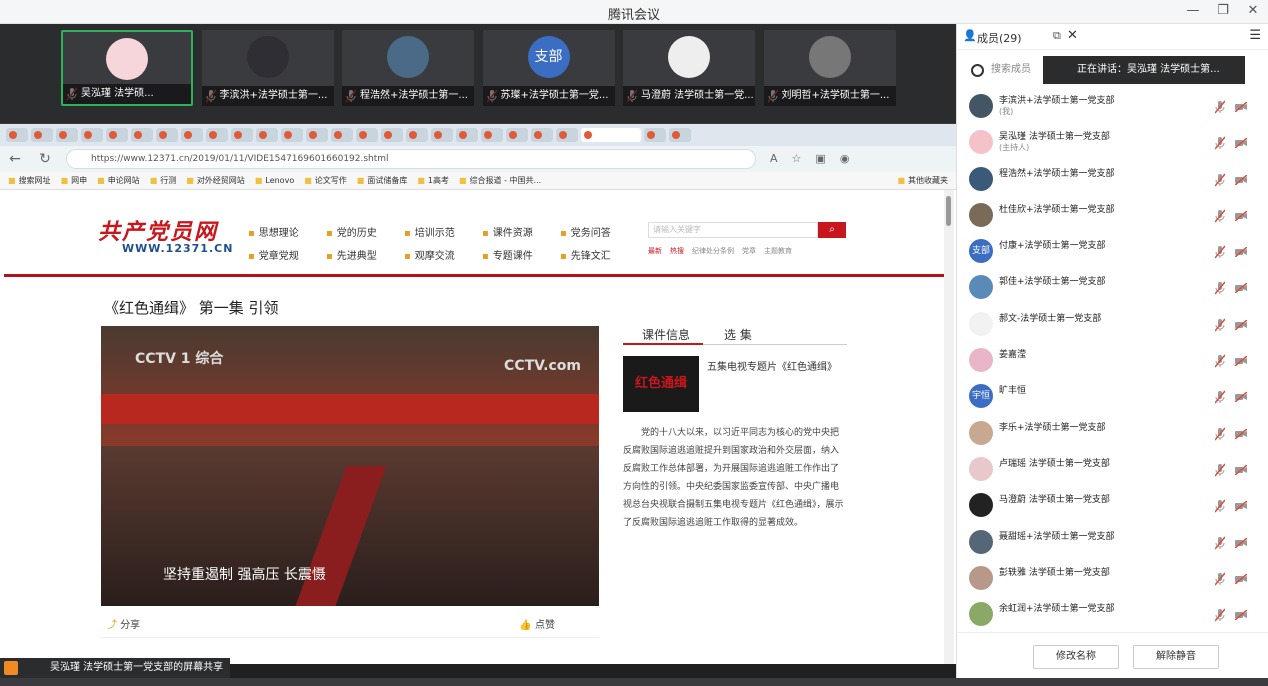  I want to click on site-menu-item: 课件资源, so click(521, 231).